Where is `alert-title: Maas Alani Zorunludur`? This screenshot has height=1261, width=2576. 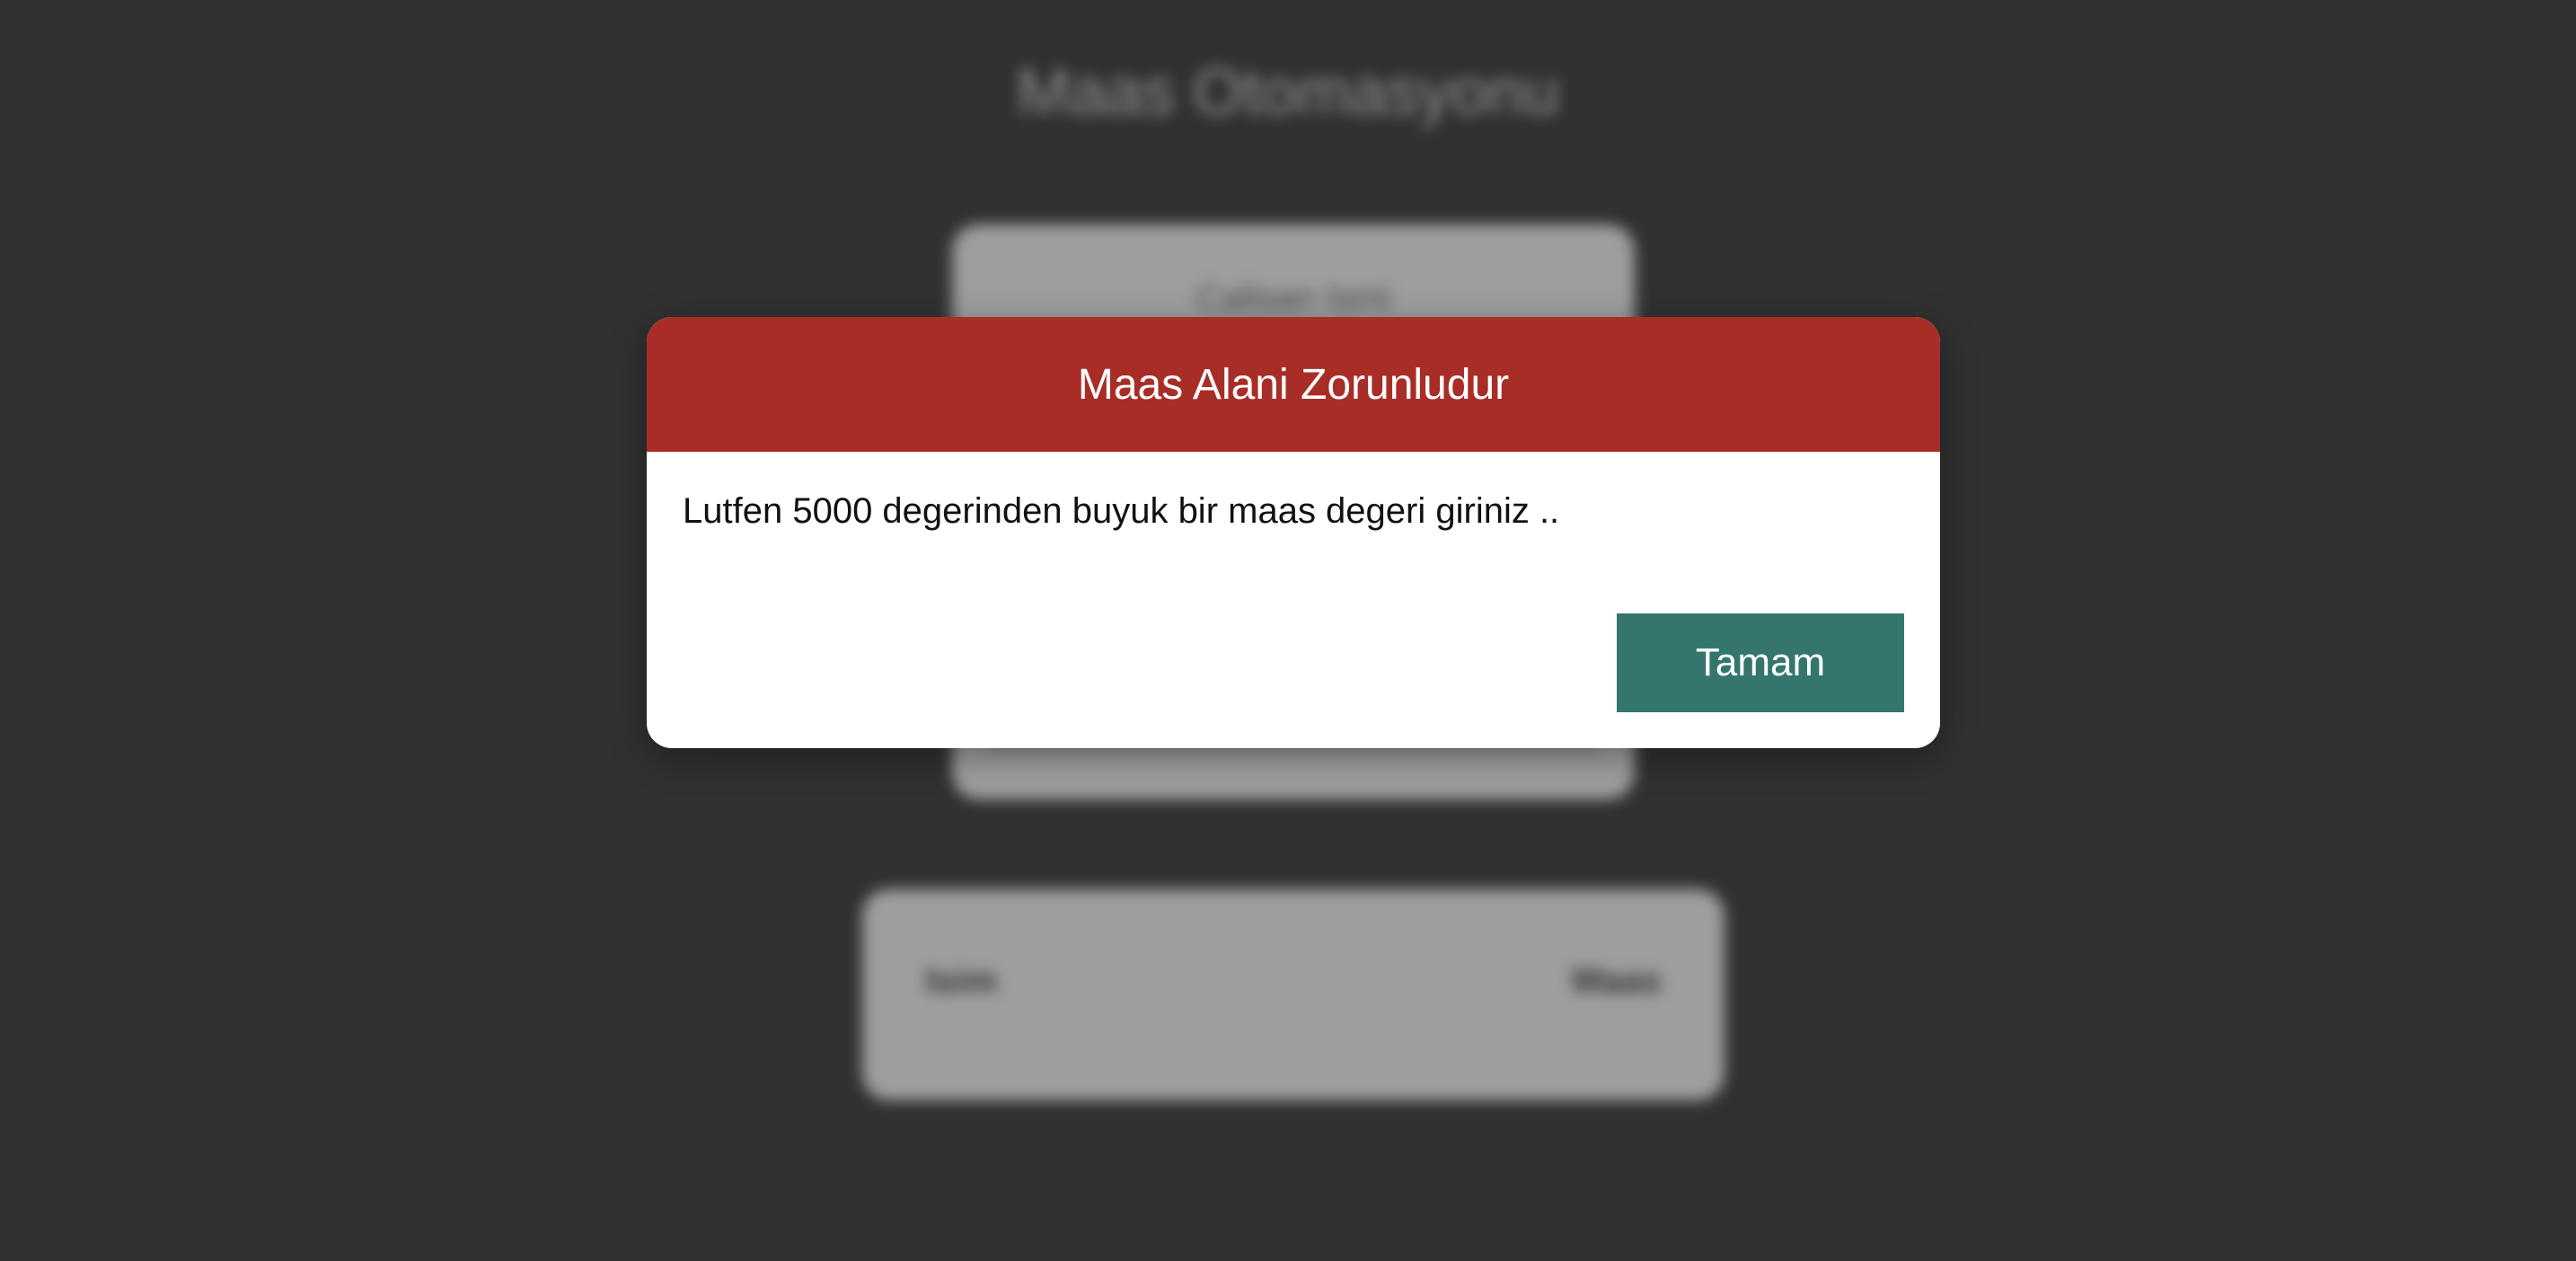
alert-title: Maas Alani Zorunludur is located at coordinates (1293, 384).